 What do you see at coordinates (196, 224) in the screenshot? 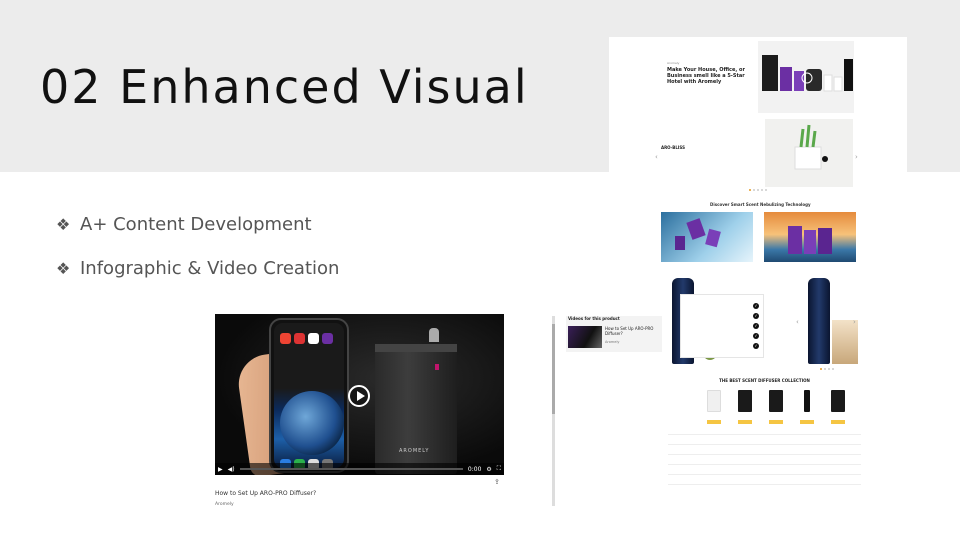
I see `bullet-label: A+ Content Development` at bounding box center [196, 224].